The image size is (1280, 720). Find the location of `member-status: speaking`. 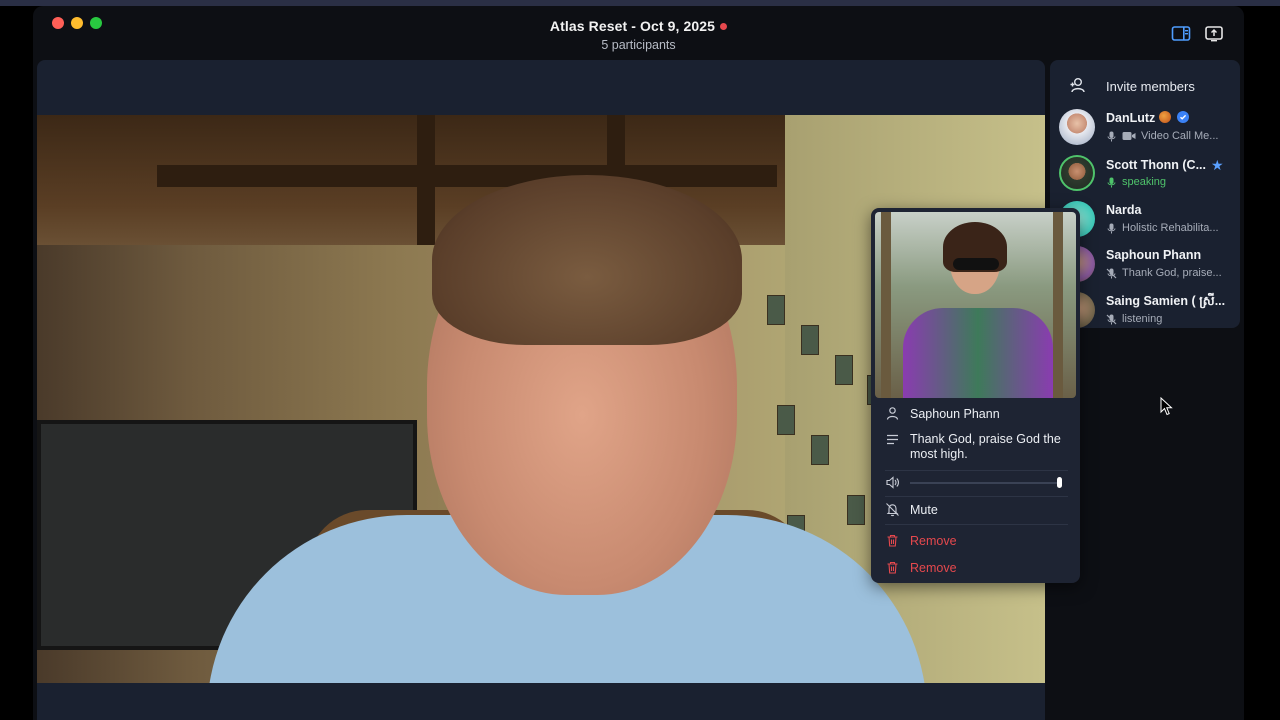

member-status: speaking is located at coordinates (1136, 182).